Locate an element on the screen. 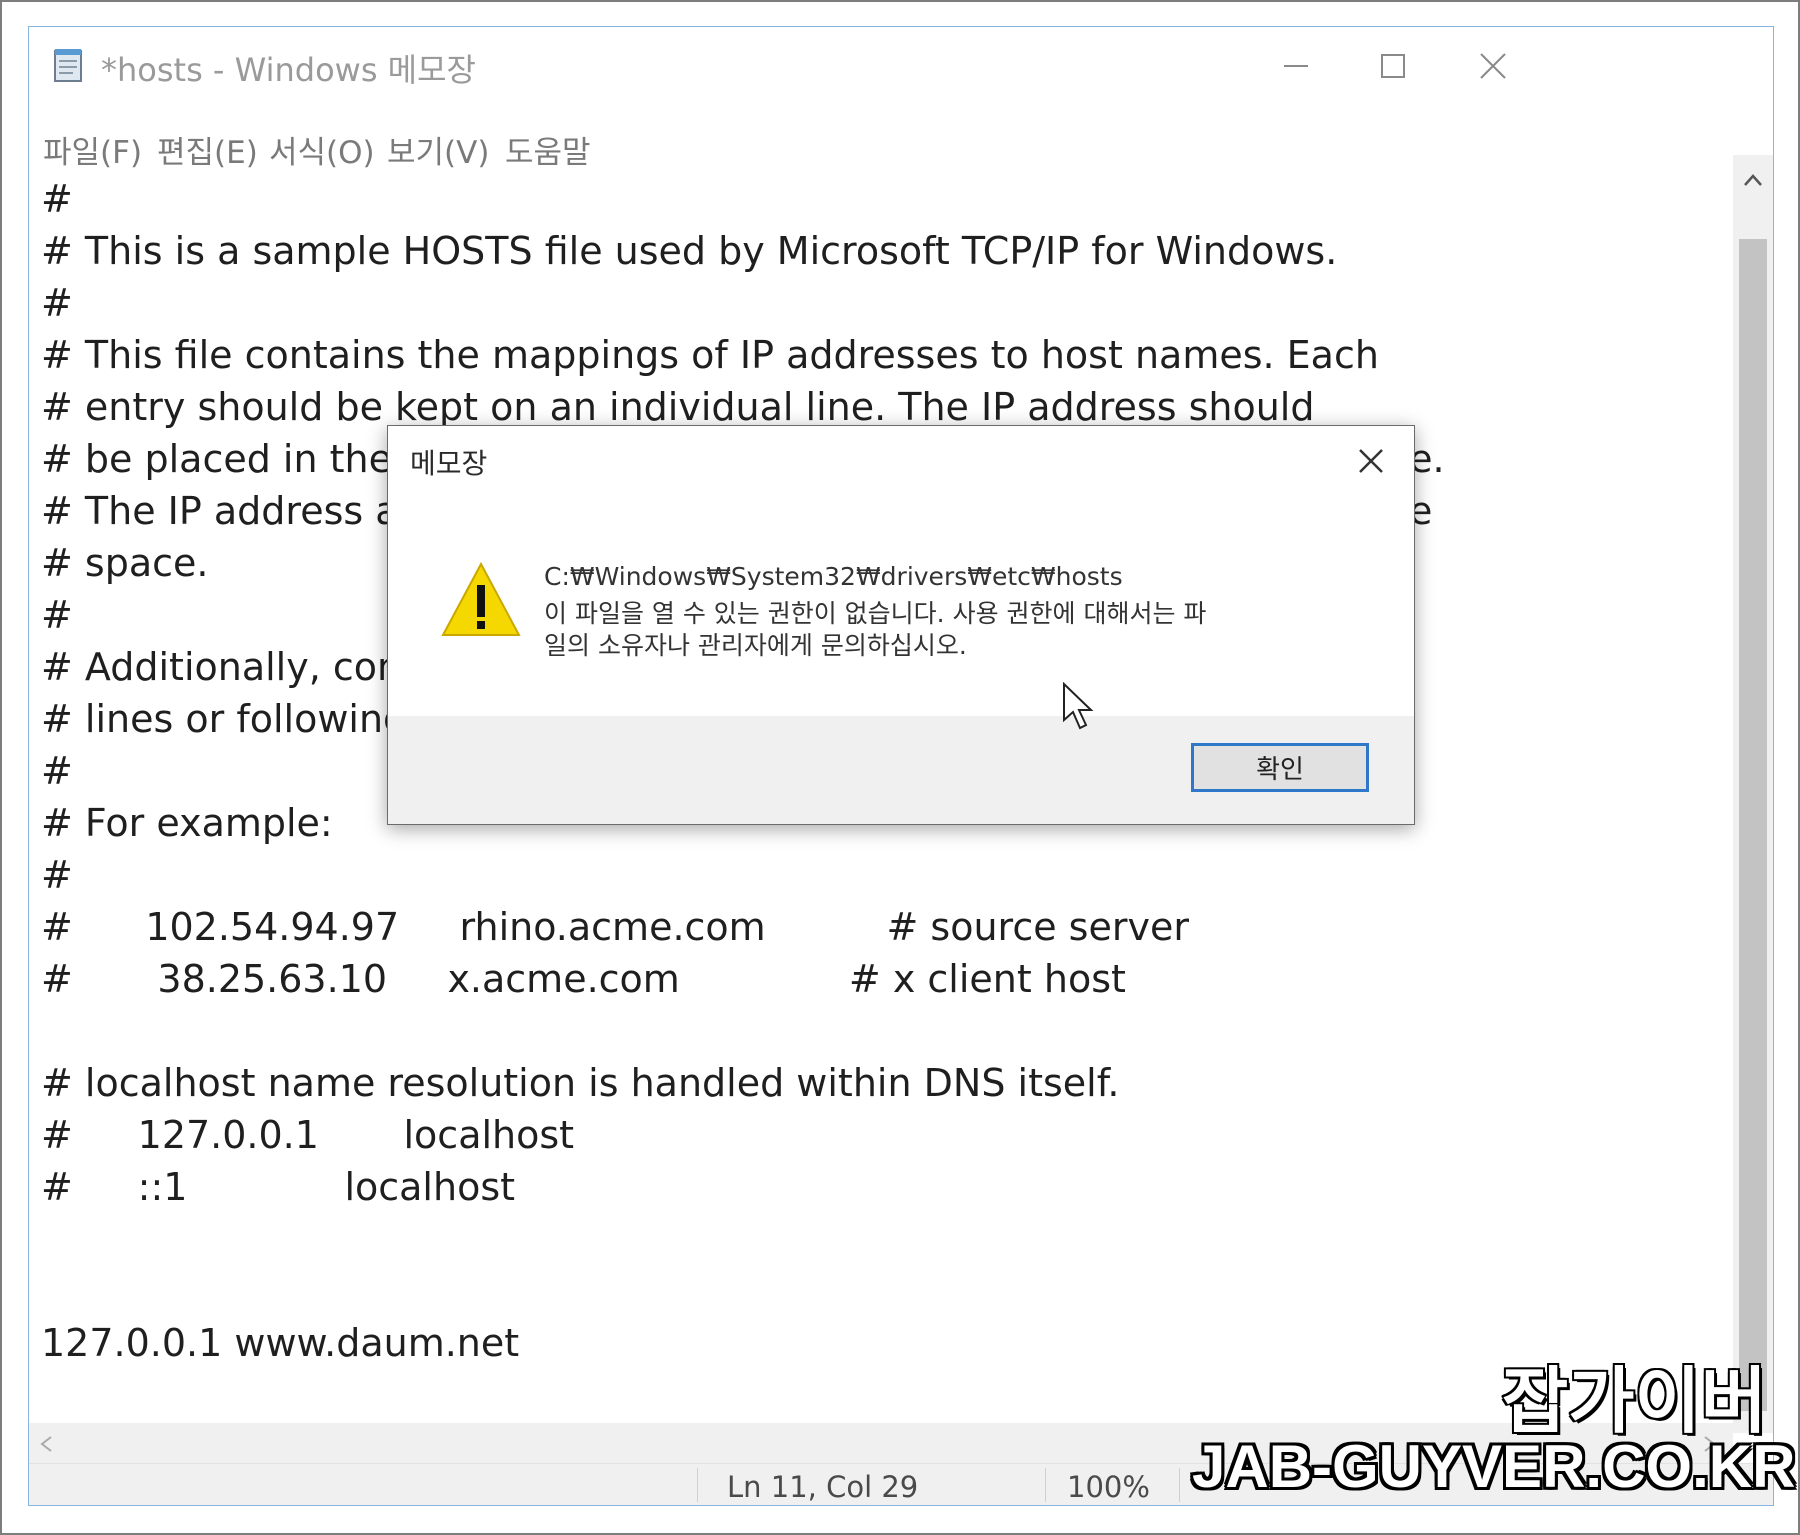  minimize-icon is located at coordinates (1296, 66).